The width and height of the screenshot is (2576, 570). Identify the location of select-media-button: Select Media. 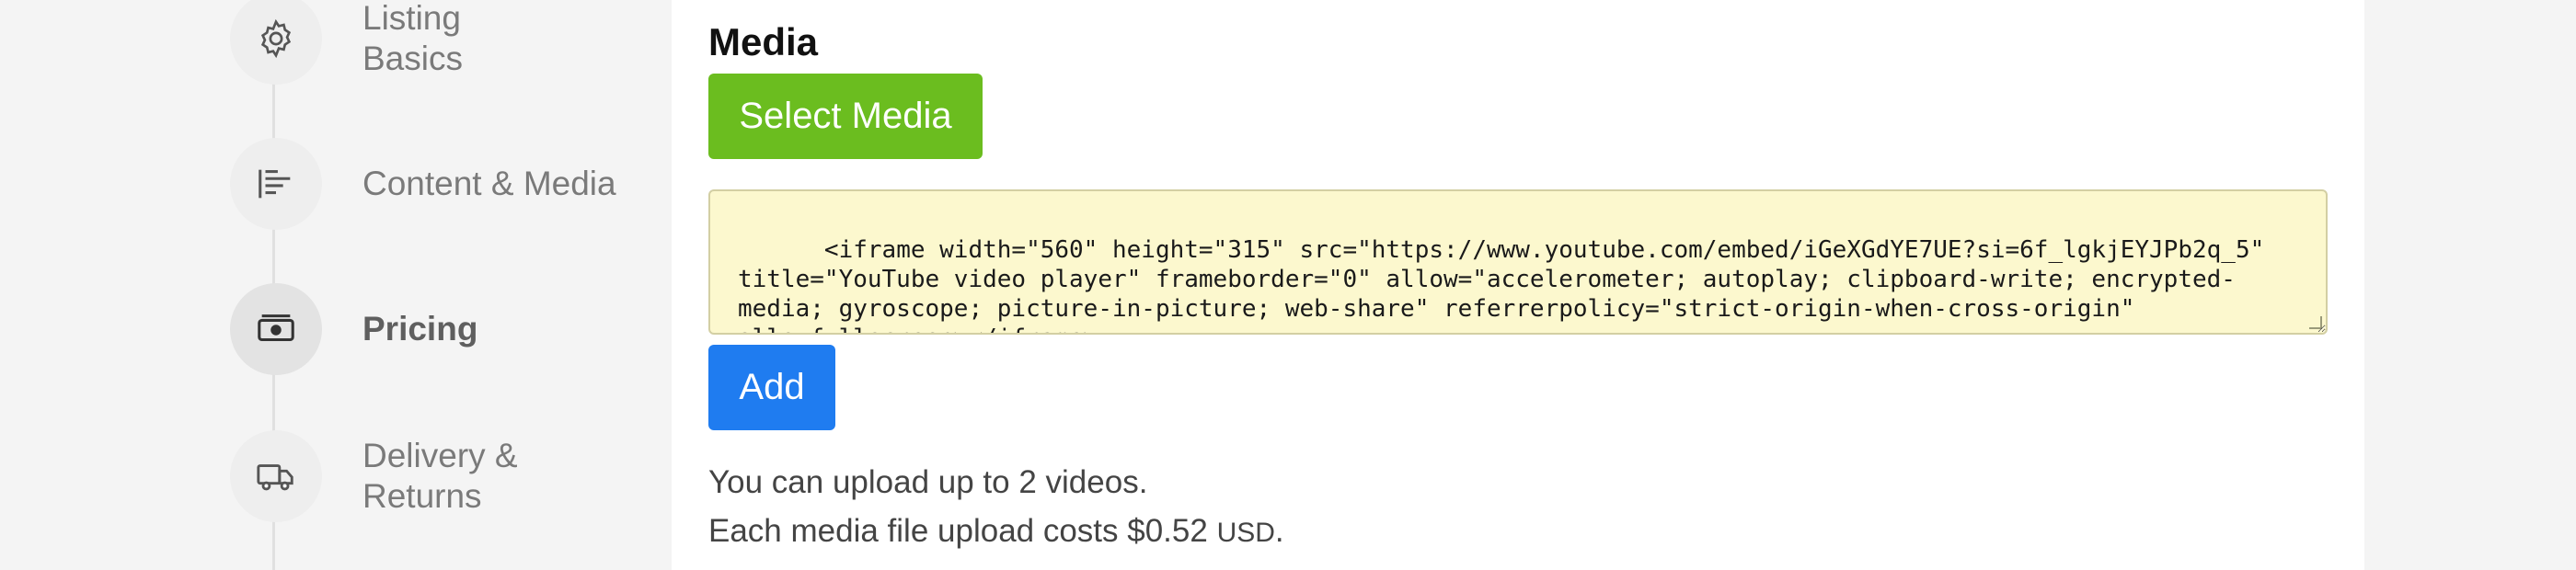
(845, 116).